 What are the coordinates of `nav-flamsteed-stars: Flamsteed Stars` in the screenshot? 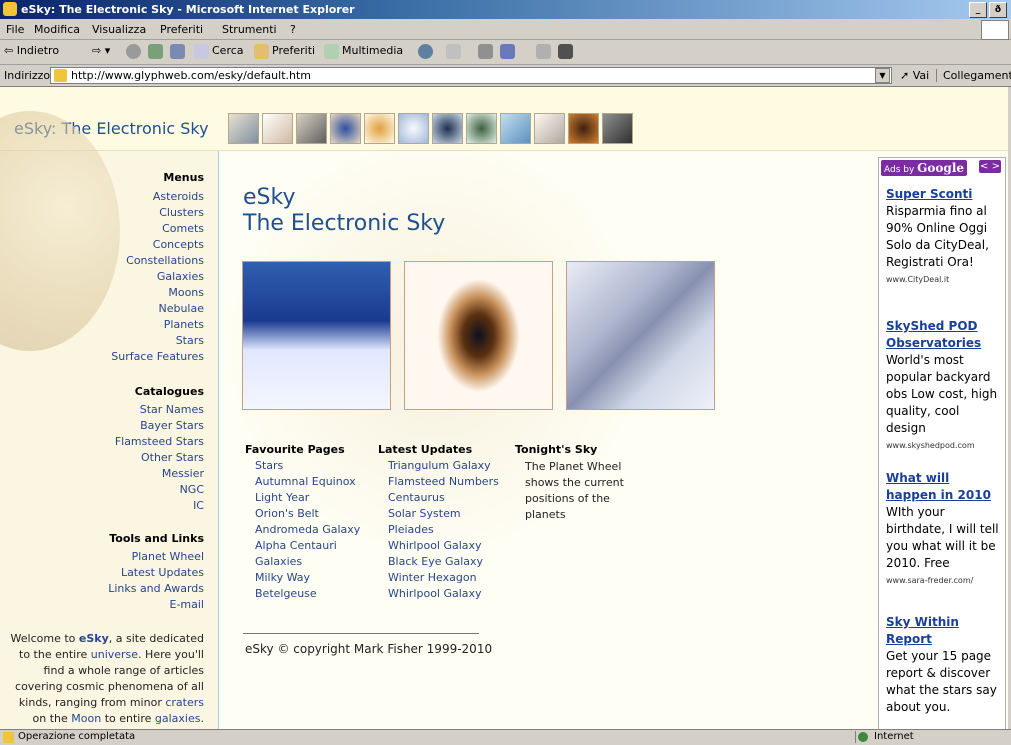 It's located at (159, 441).